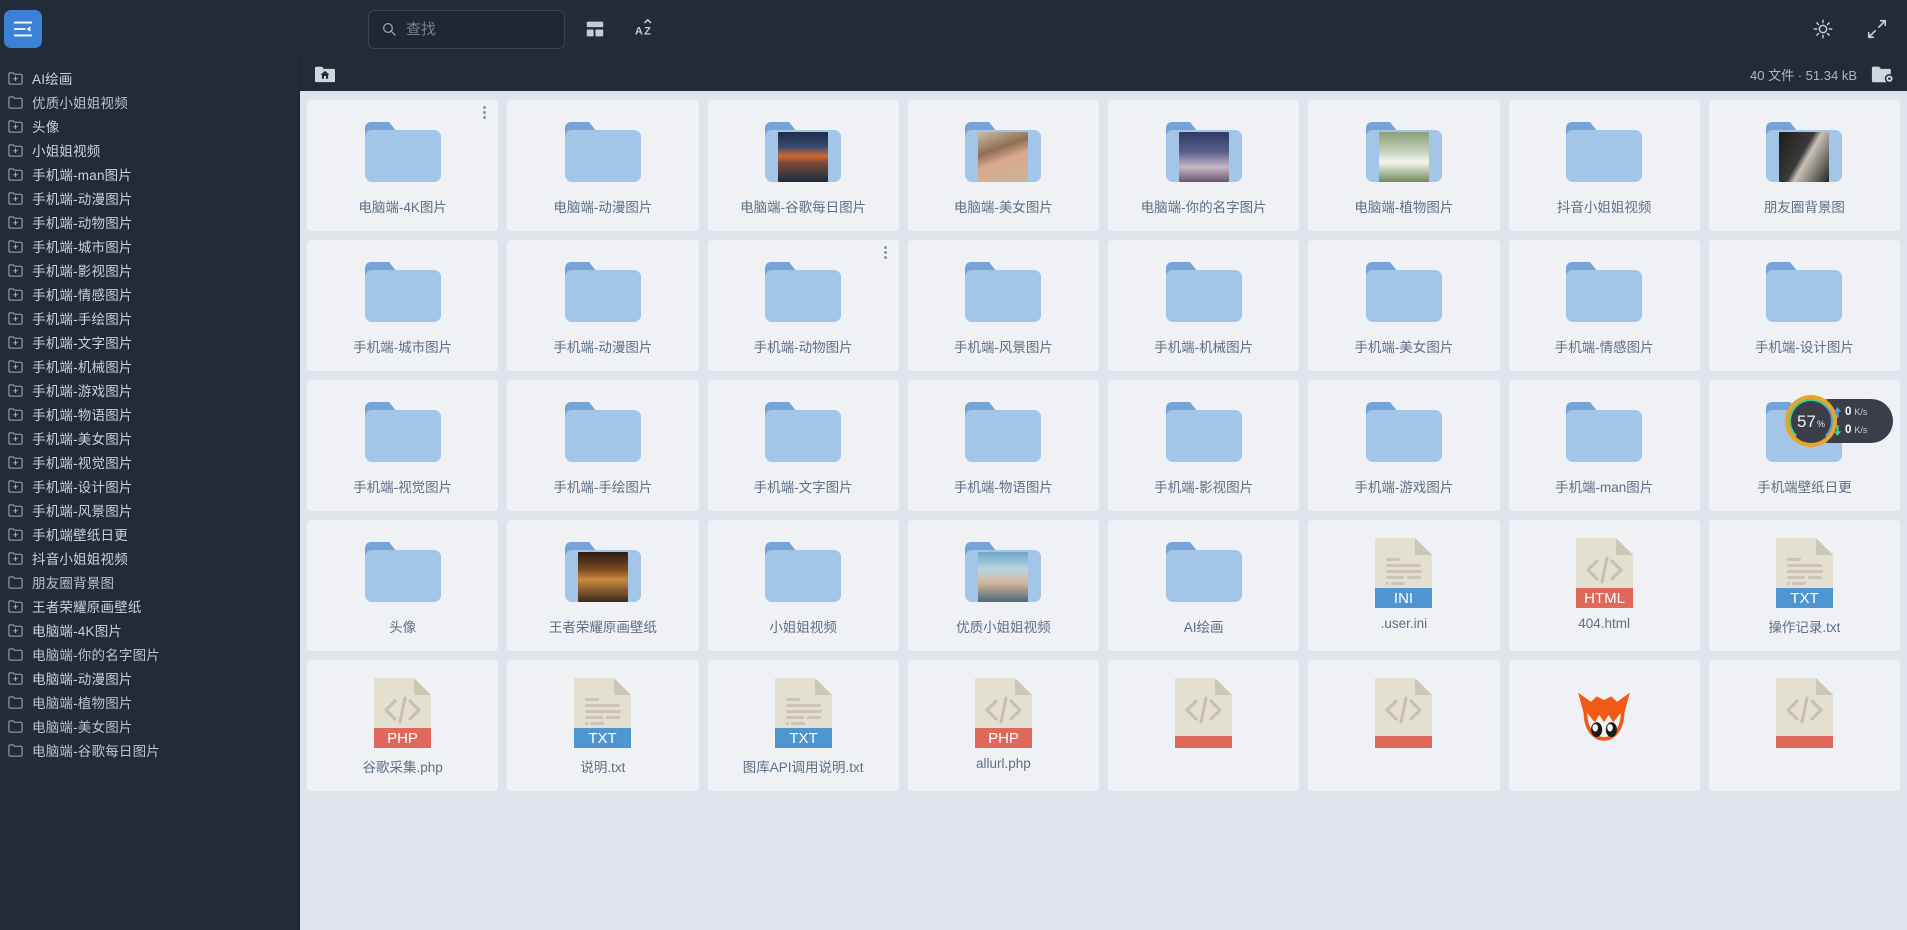 The image size is (1907, 930). What do you see at coordinates (149, 126) in the screenshot?
I see `sidebar-item-2: 头像` at bounding box center [149, 126].